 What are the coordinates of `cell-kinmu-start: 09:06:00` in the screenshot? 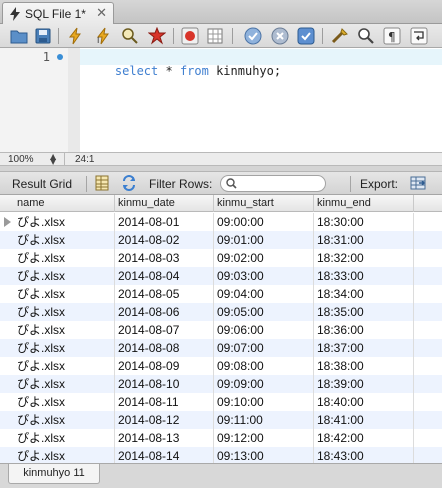 It's located at (264, 330).